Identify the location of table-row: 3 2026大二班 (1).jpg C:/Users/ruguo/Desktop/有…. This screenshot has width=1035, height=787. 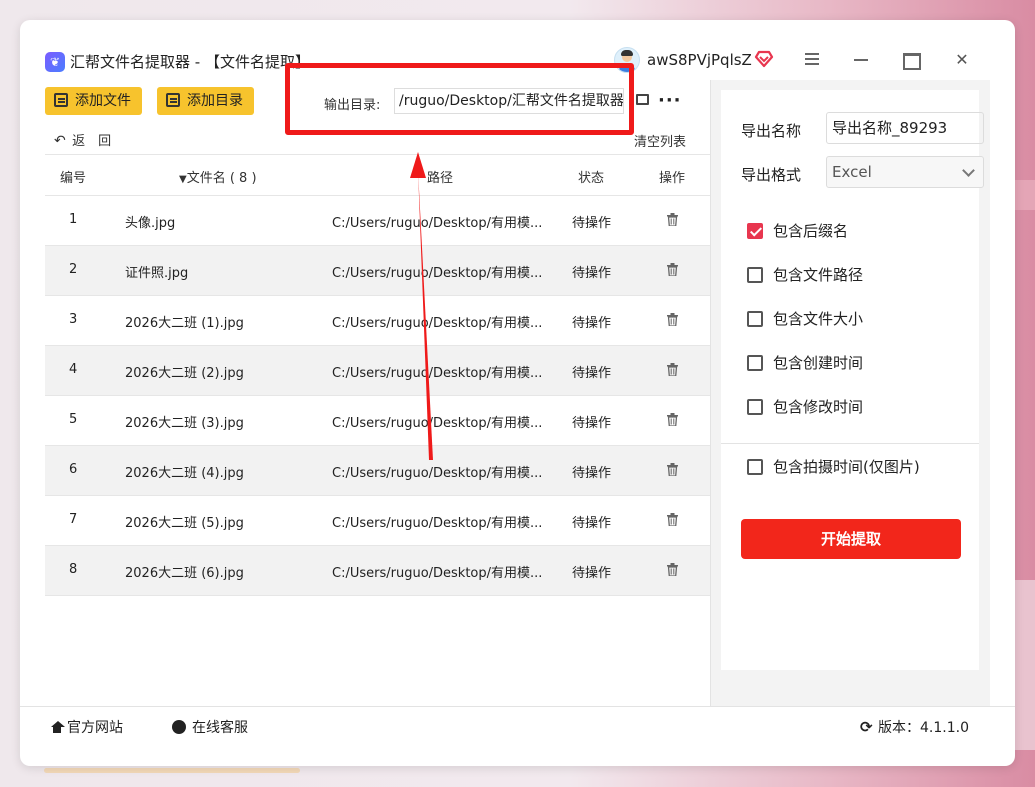
(377, 321).